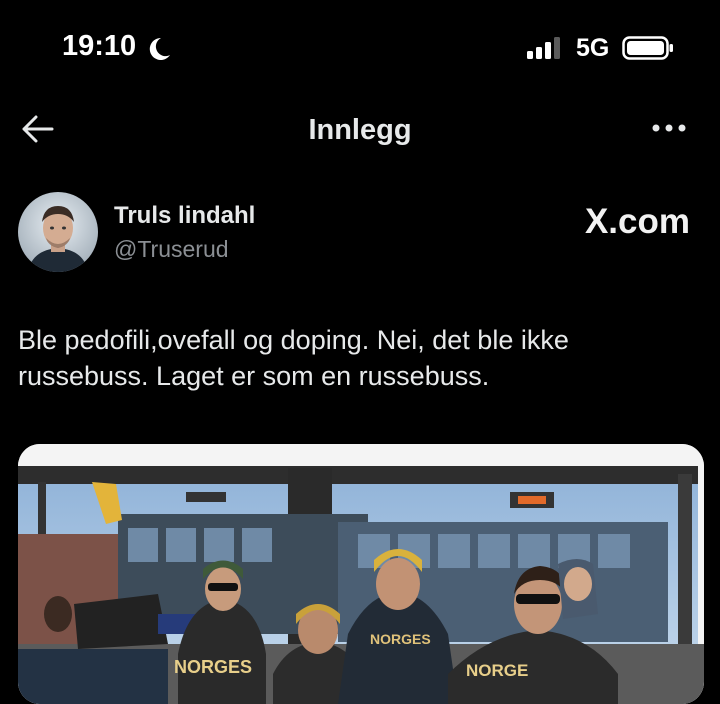  Describe the element at coordinates (670, 128) in the screenshot. I see `more-icon` at that location.